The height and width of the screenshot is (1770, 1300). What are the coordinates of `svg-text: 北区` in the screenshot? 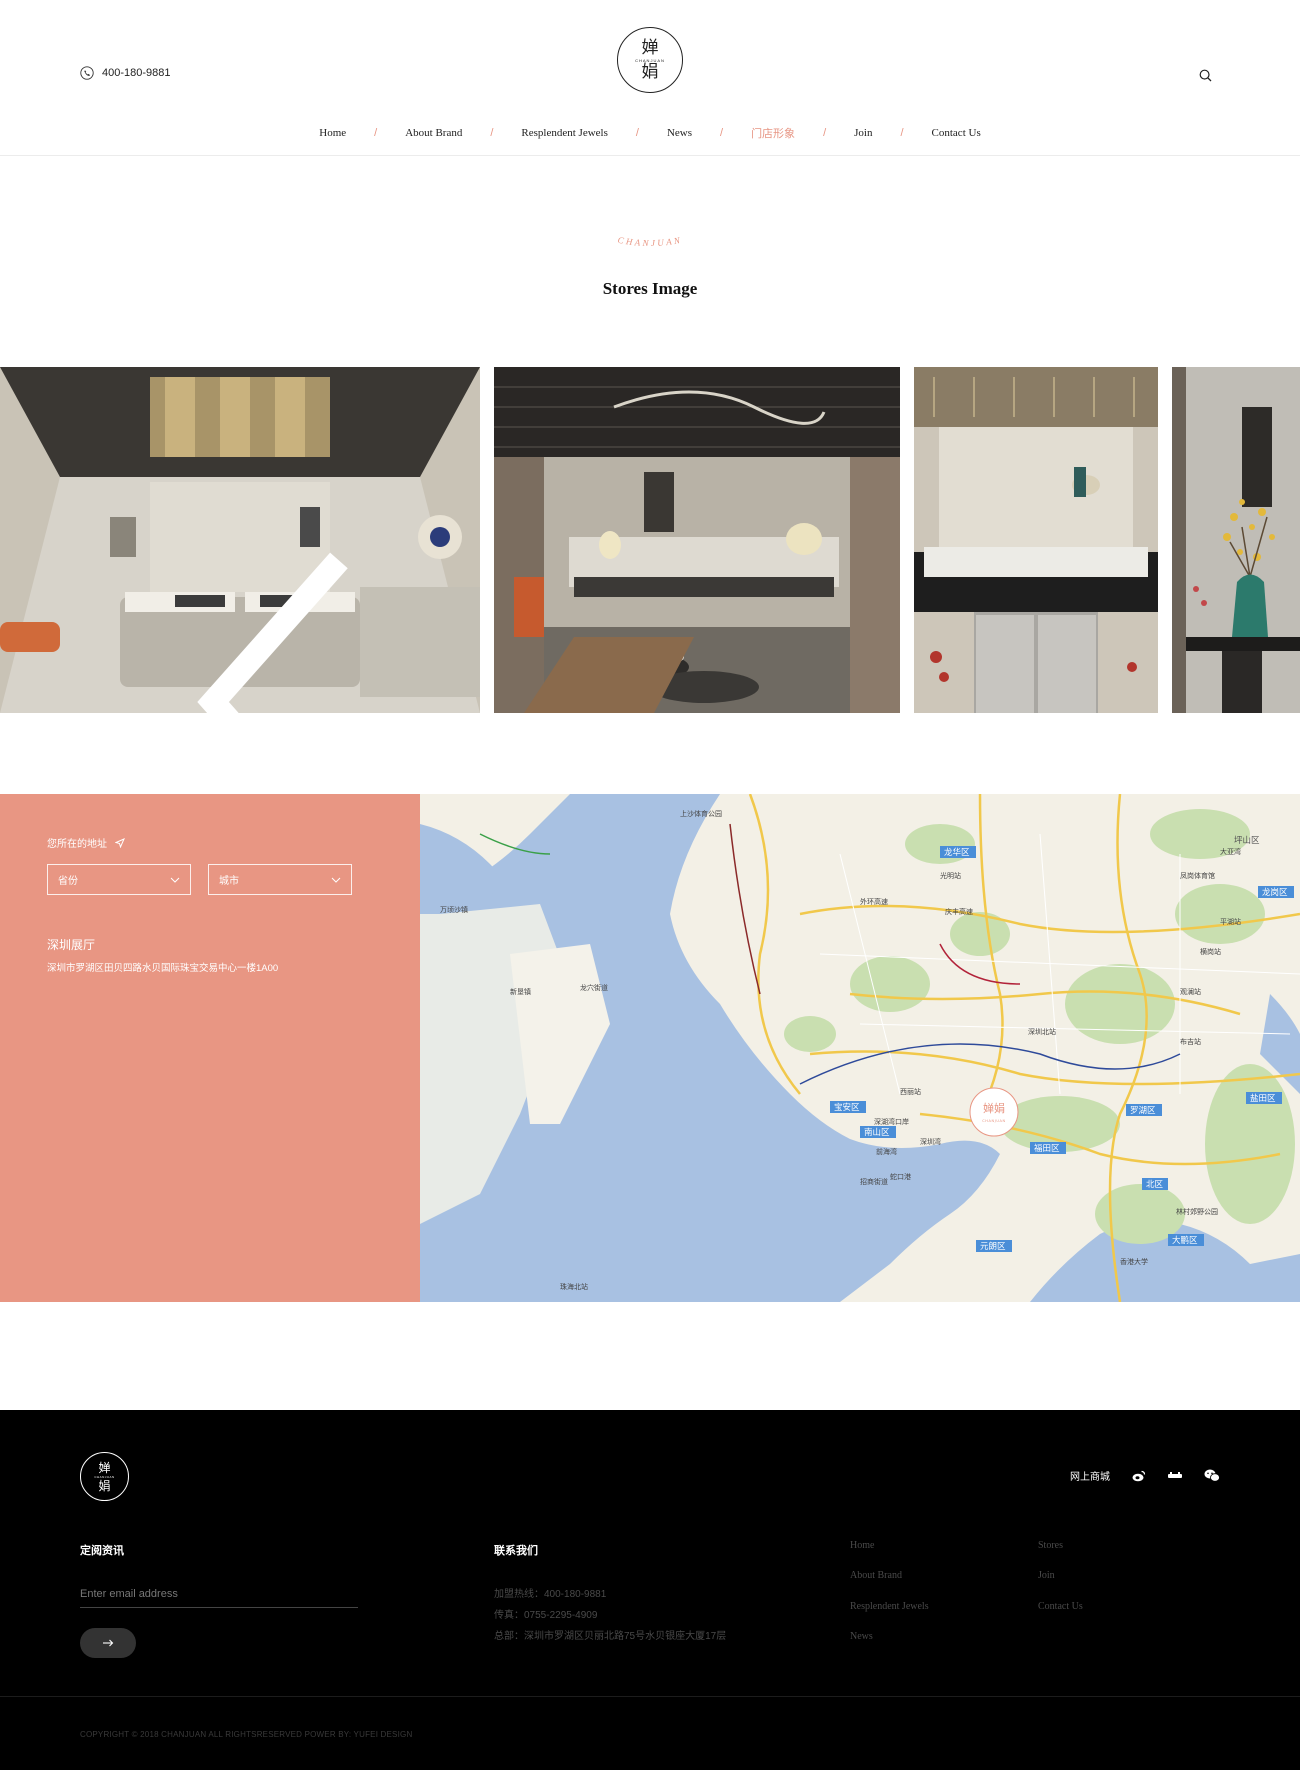 It's located at (1155, 1185).